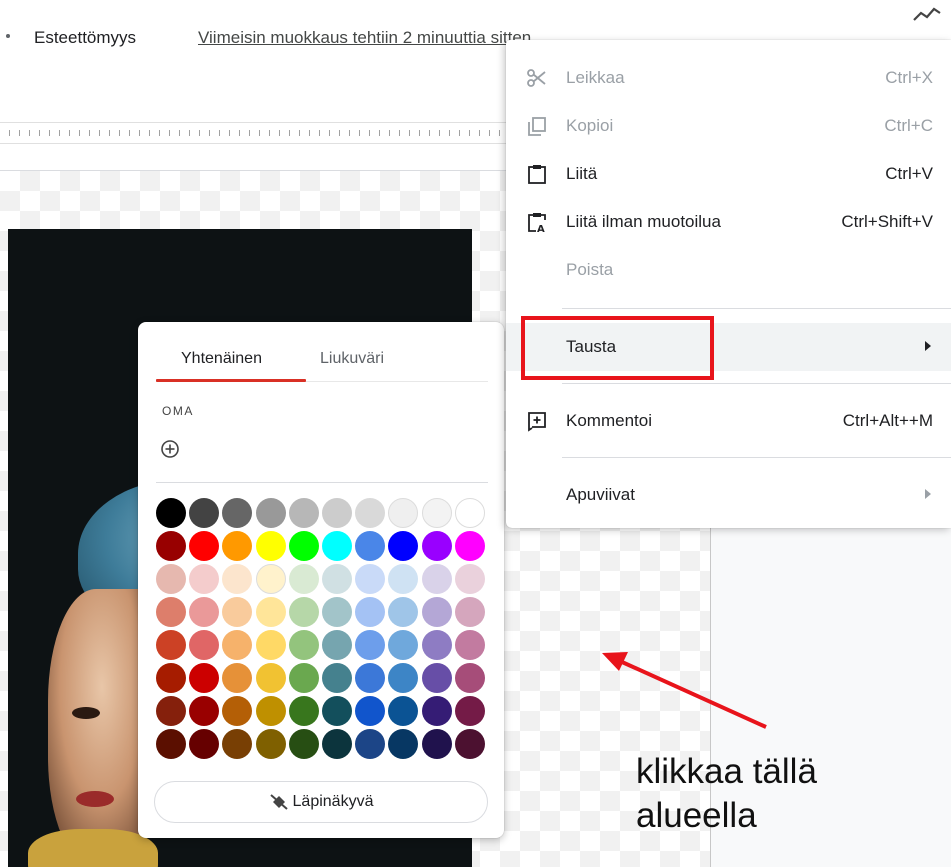 The image size is (951, 867). What do you see at coordinates (728, 174) in the screenshot?
I see `menu-item-paste: Liitä Ctrl+V` at bounding box center [728, 174].